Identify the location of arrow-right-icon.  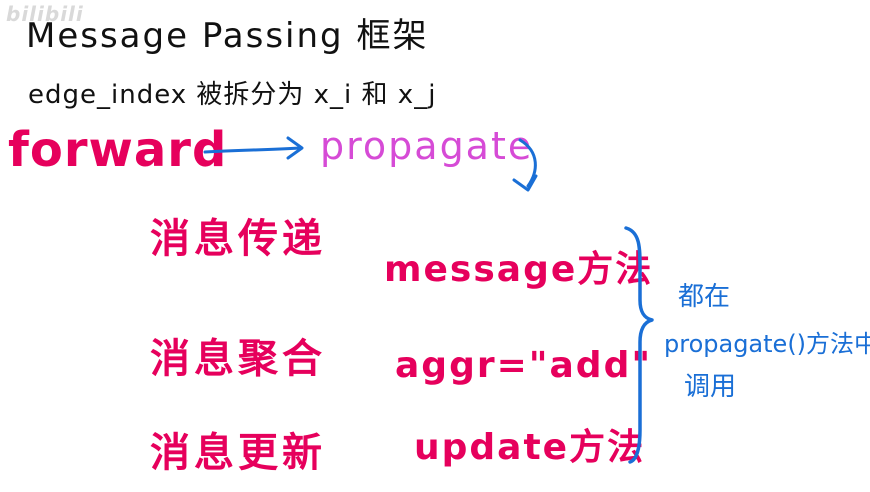
(253, 148).